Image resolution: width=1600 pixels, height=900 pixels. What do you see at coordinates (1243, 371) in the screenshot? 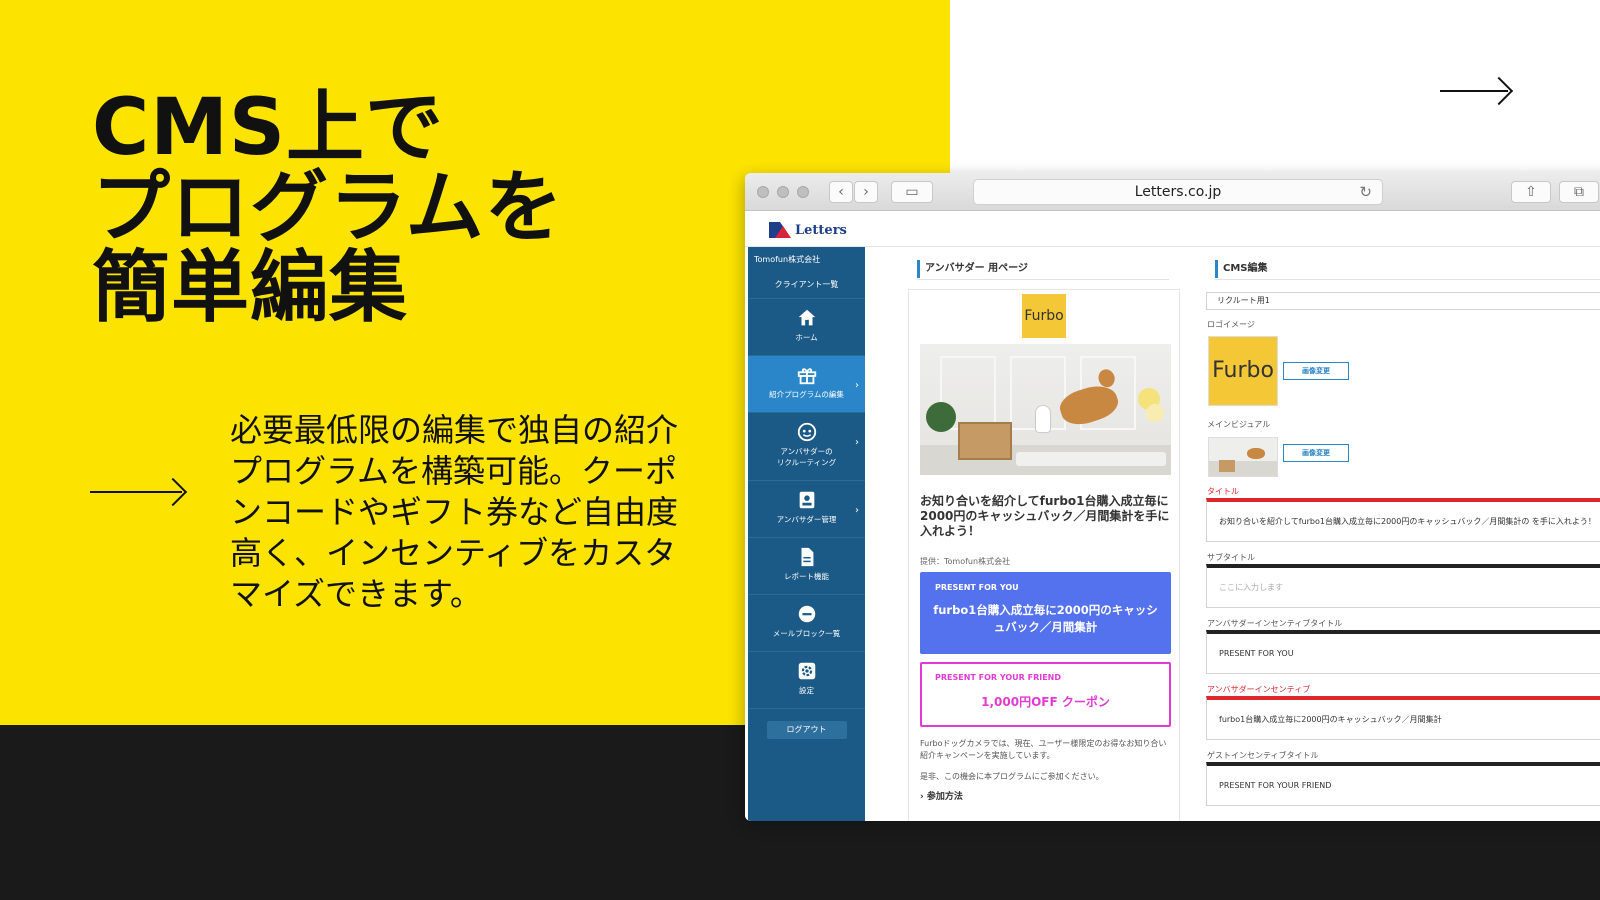
I see `logo-image-thumbnail: Furbo` at bounding box center [1243, 371].